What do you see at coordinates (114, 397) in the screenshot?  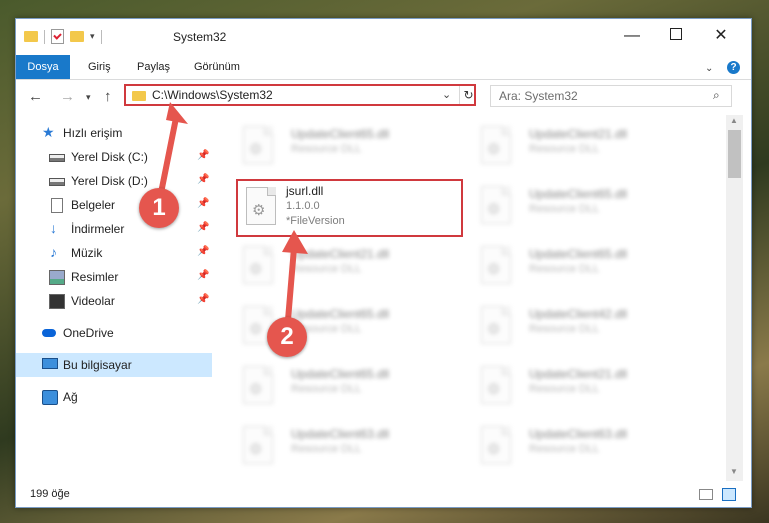 I see `sidebar-item-network: Ağ` at bounding box center [114, 397].